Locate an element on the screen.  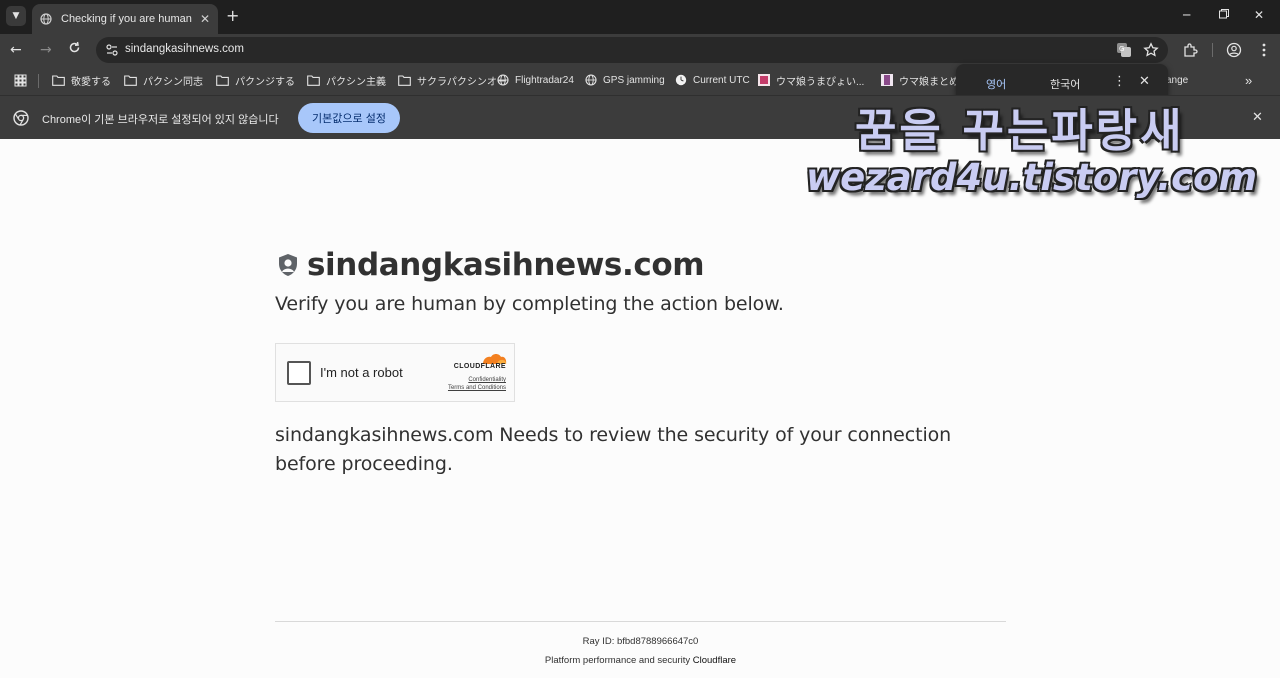
infobar-message: Chrome이 기본 브라우저로 설정되어 있지 않습니다 is located at coordinates (160, 120).